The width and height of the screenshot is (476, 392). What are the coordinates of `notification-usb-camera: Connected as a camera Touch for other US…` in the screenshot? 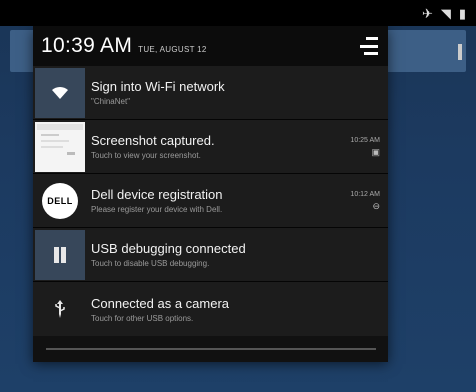 It's located at (210, 309).